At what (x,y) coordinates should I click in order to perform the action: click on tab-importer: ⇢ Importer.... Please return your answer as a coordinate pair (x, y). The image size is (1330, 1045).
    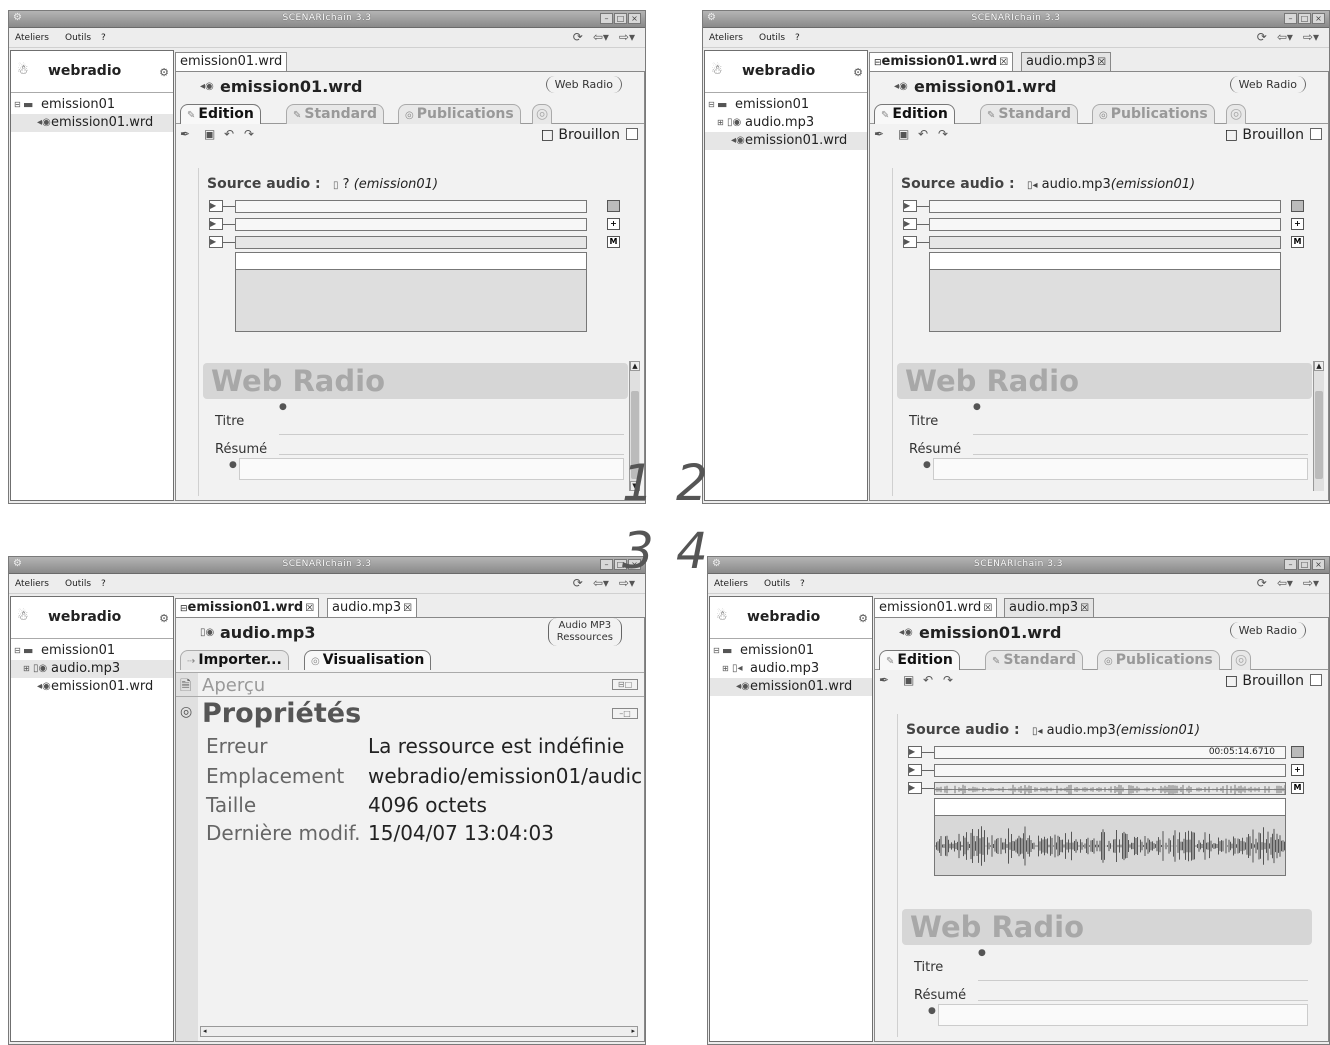
    Looking at the image, I should click on (234, 660).